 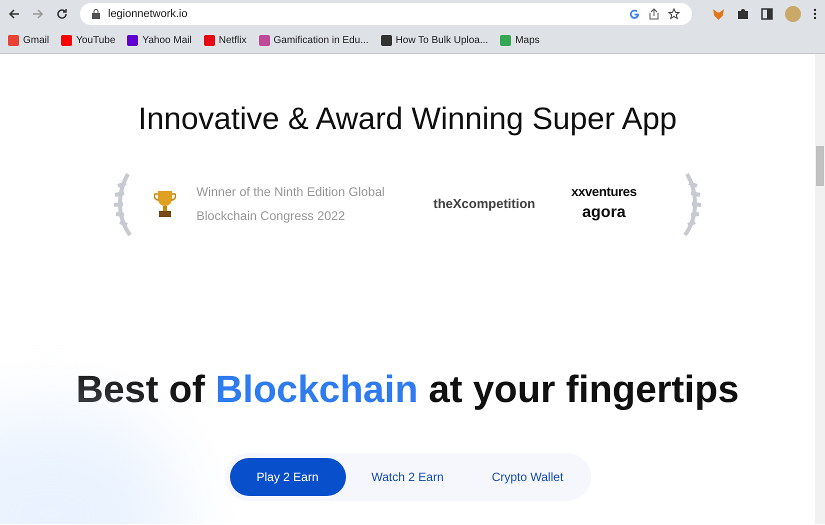 I want to click on address-bar: legionnetwork.io, so click(x=386, y=14).